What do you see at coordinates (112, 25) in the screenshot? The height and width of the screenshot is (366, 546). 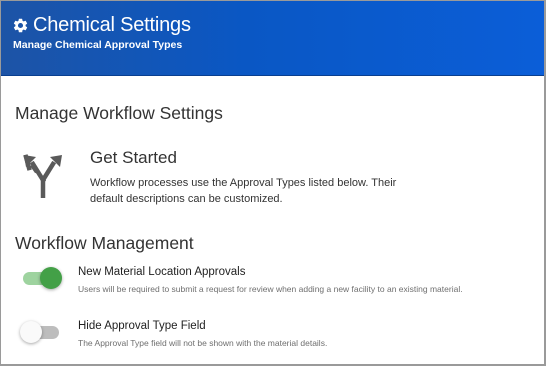 I see `page-title: Chemical Settings` at bounding box center [112, 25].